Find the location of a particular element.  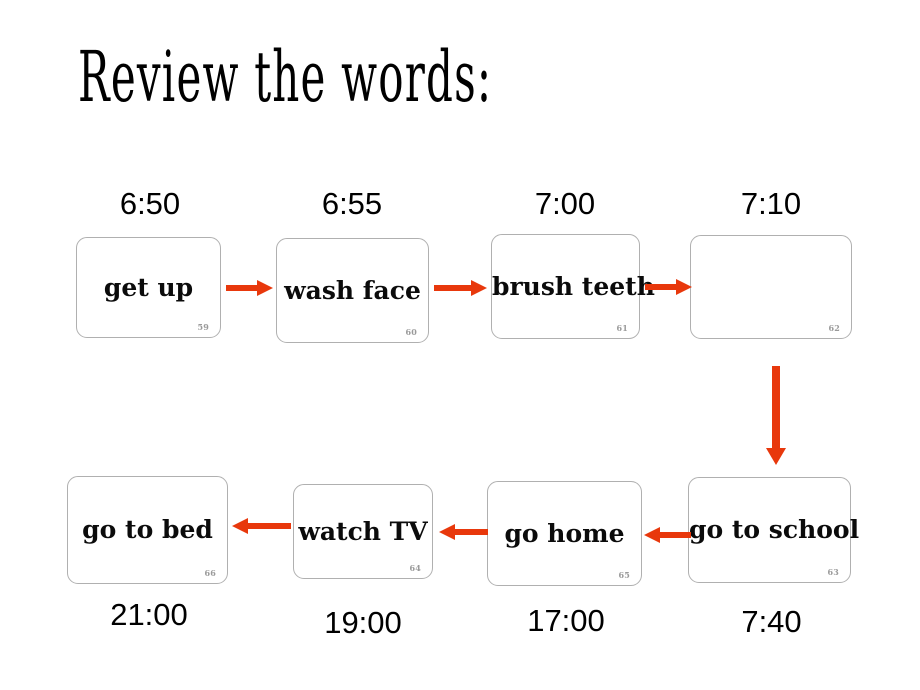

word-card-label: watch TV is located at coordinates (363, 531).